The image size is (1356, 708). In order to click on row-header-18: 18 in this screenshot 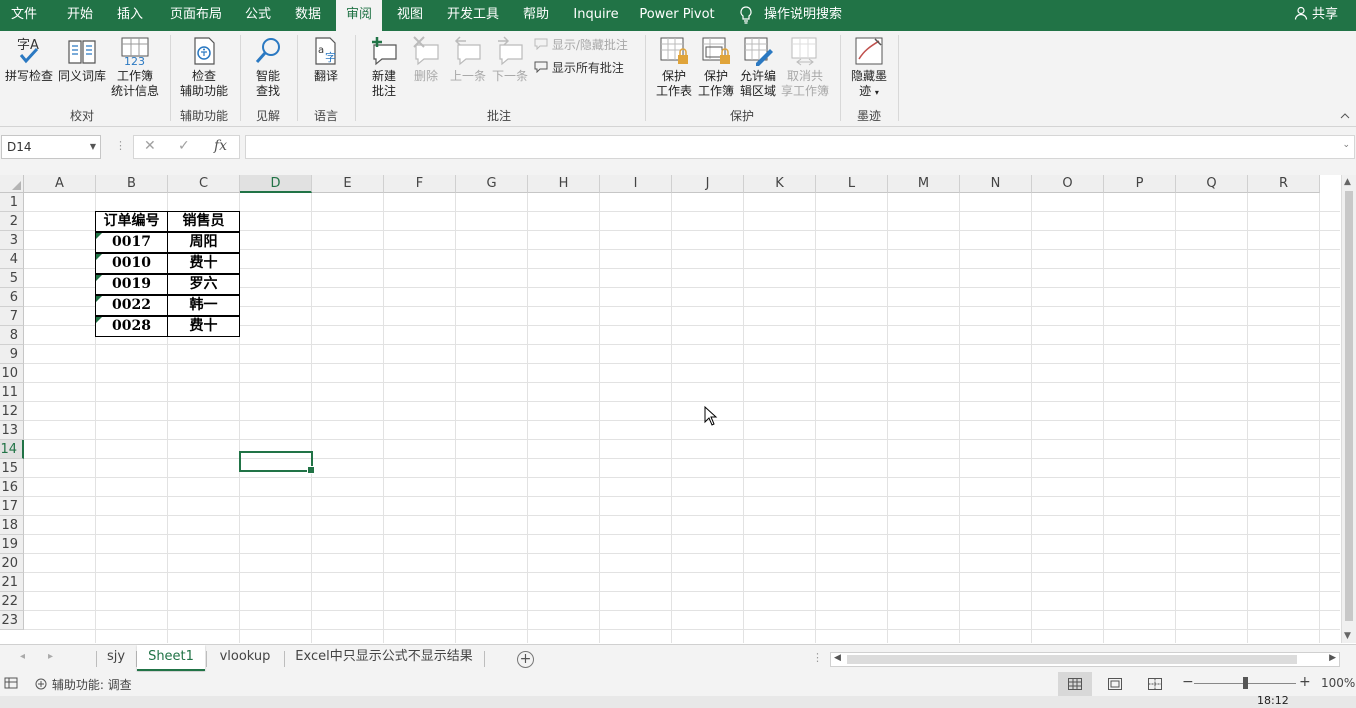, I will do `click(12, 525)`.